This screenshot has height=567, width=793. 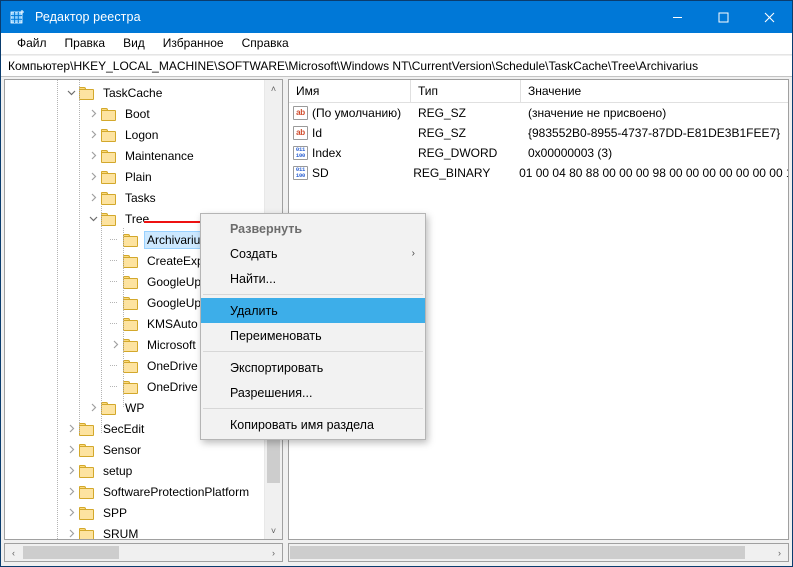 I want to click on tree-scroll-right-arrow-icon: ›, so click(x=273, y=552).